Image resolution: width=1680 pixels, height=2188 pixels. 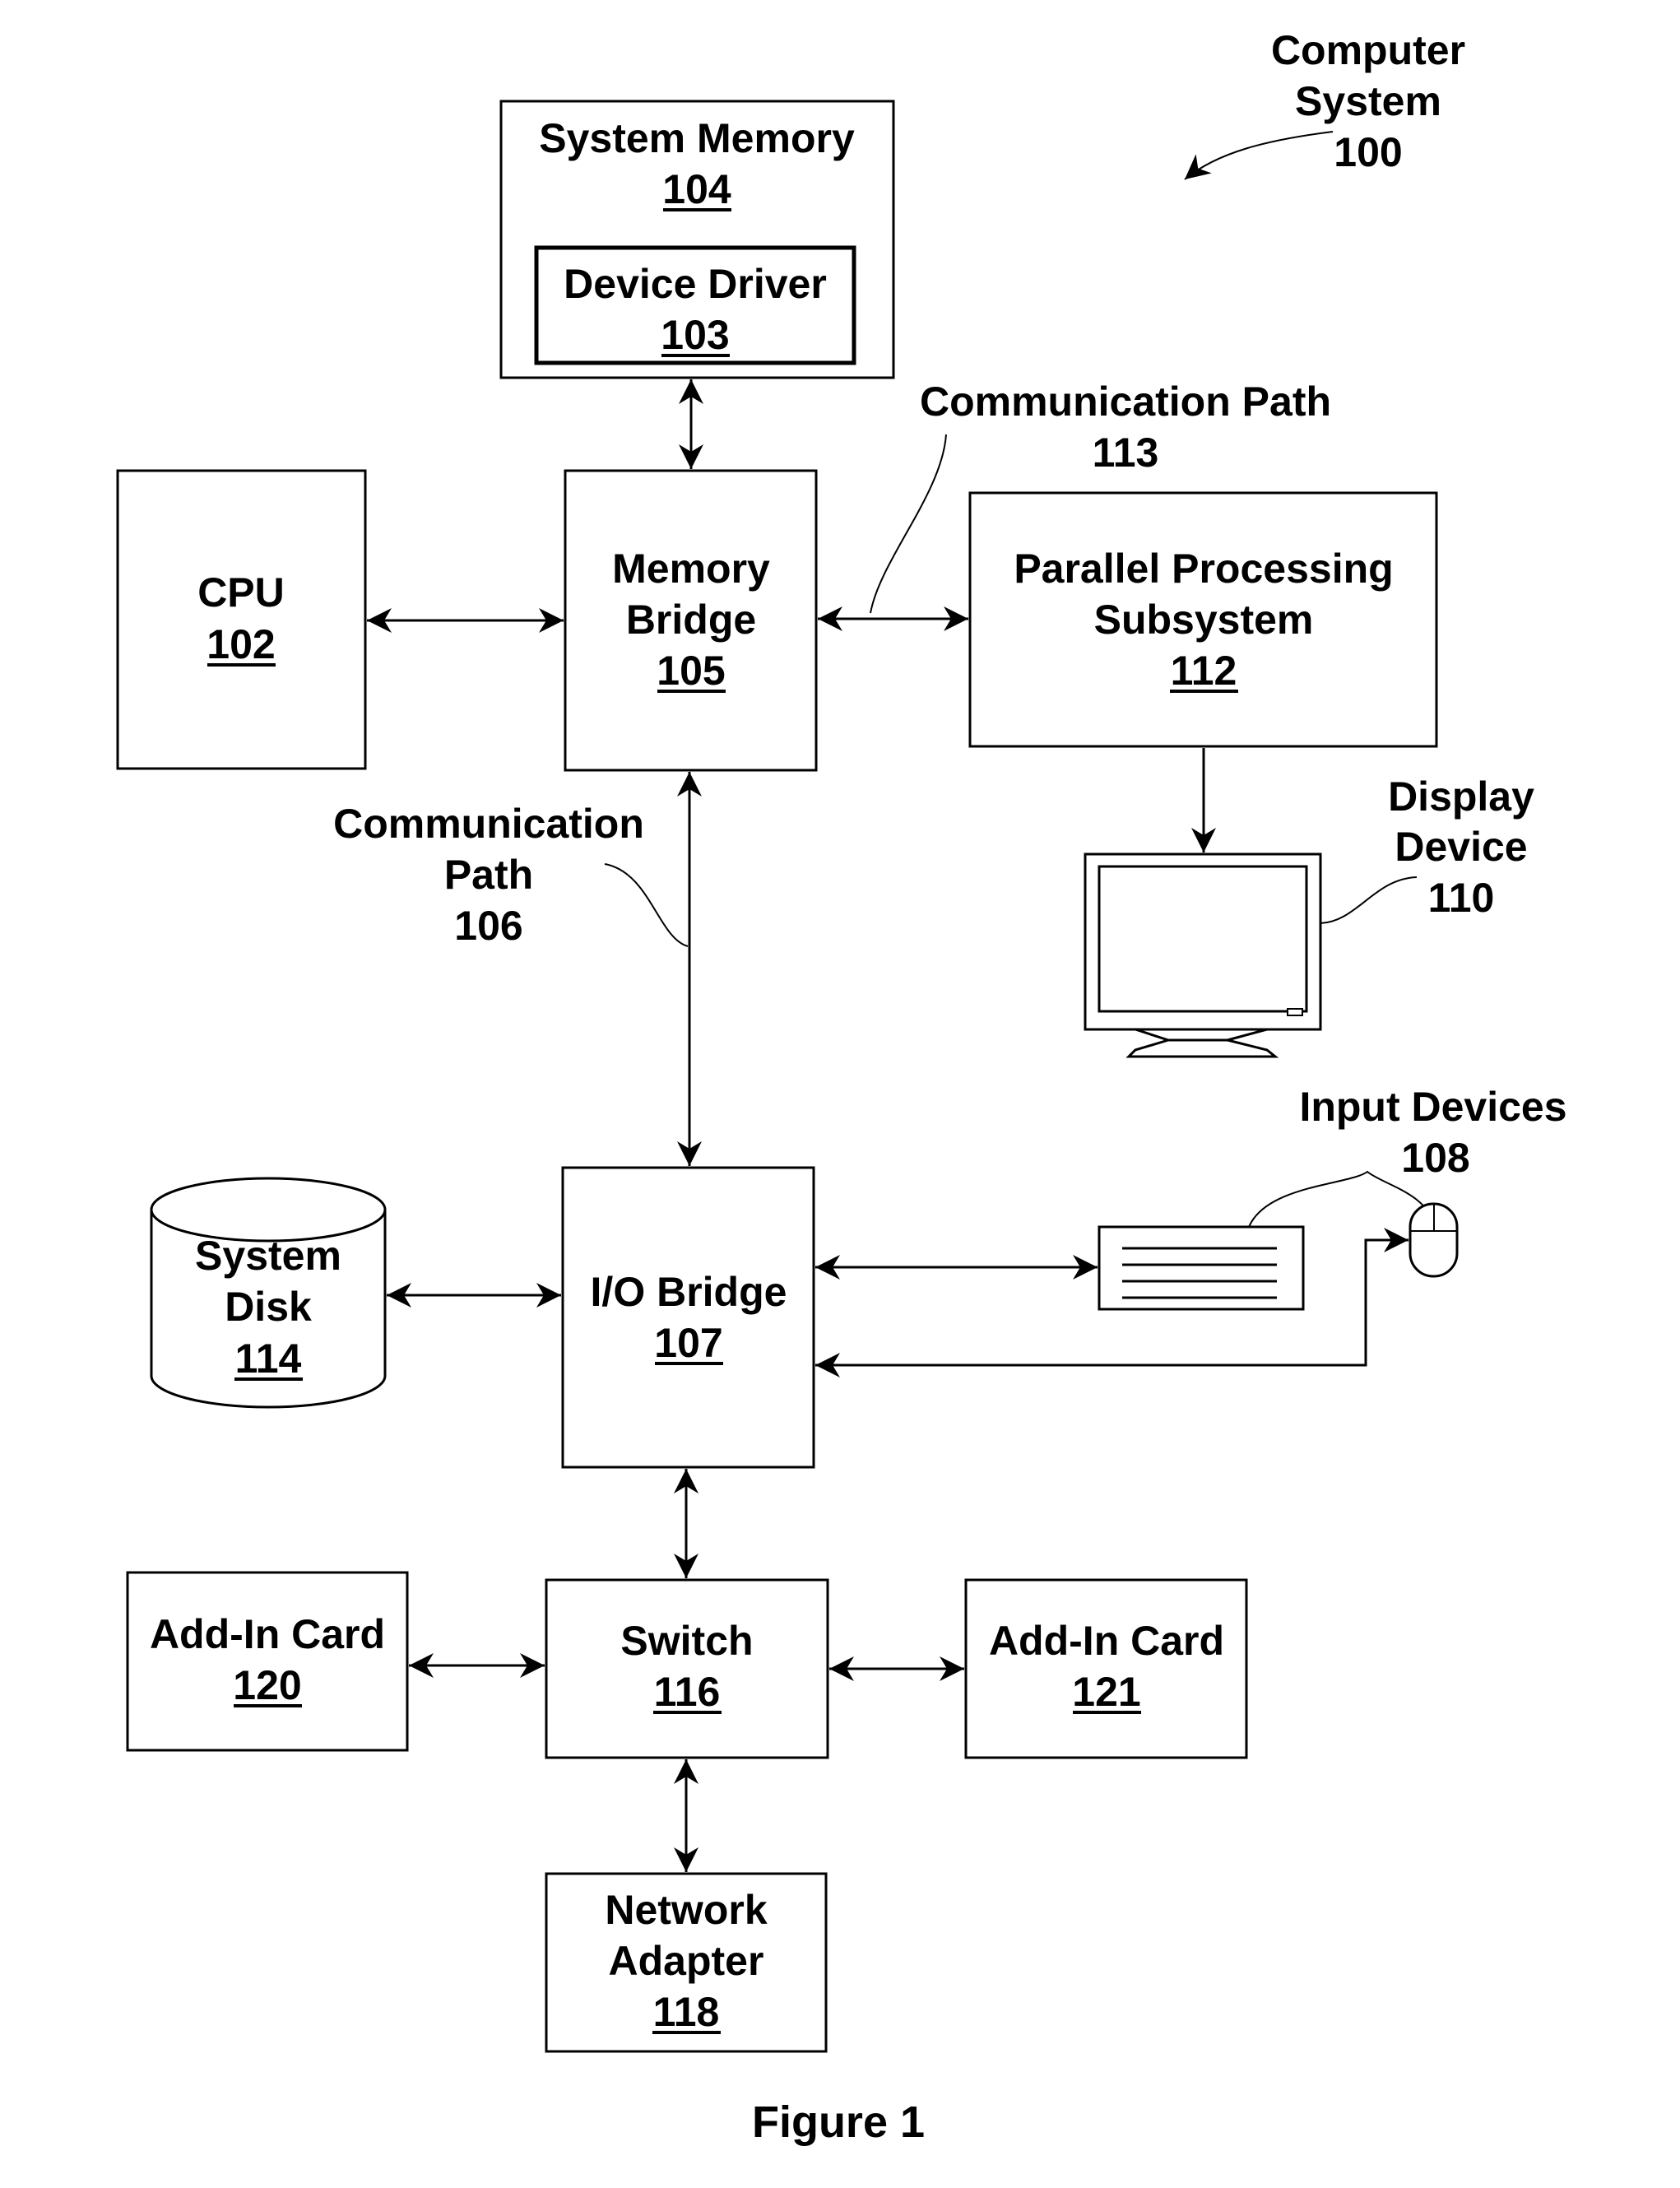 What do you see at coordinates (1309, 915) in the screenshot?
I see `display-device: Display Device 110` at bounding box center [1309, 915].